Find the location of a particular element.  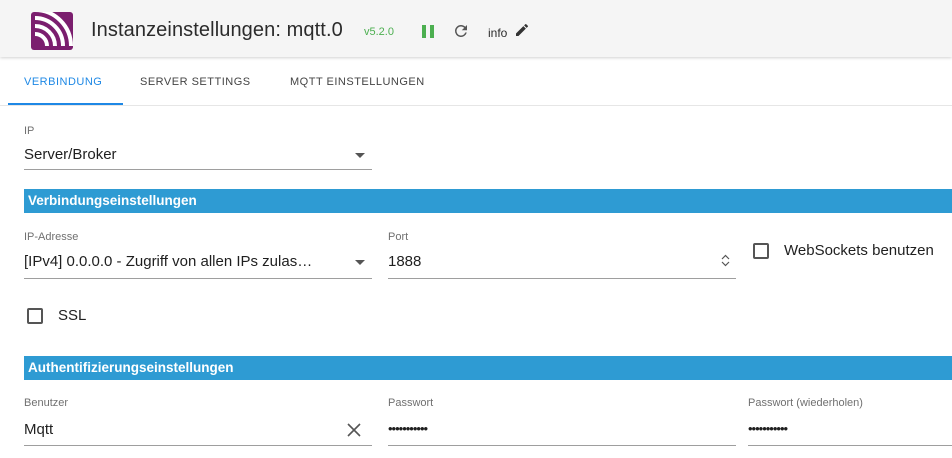

websockets-label: WebSockets benutzen is located at coordinates (859, 250).